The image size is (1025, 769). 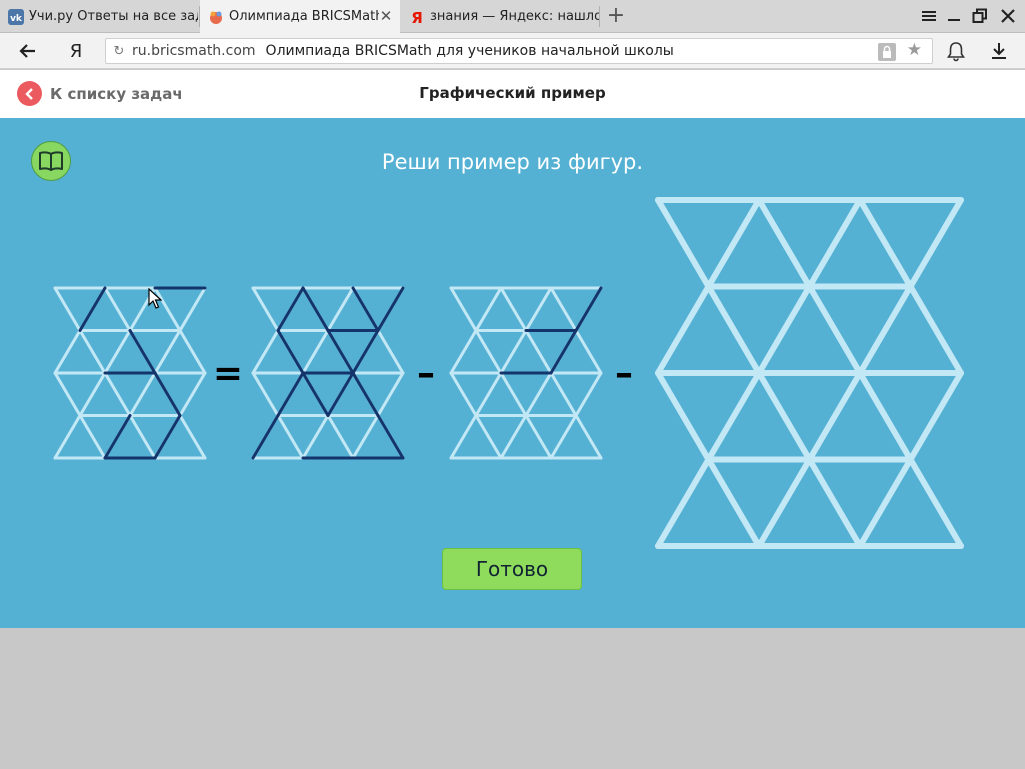 What do you see at coordinates (999, 51) in the screenshot?
I see `downloads-icon` at bounding box center [999, 51].